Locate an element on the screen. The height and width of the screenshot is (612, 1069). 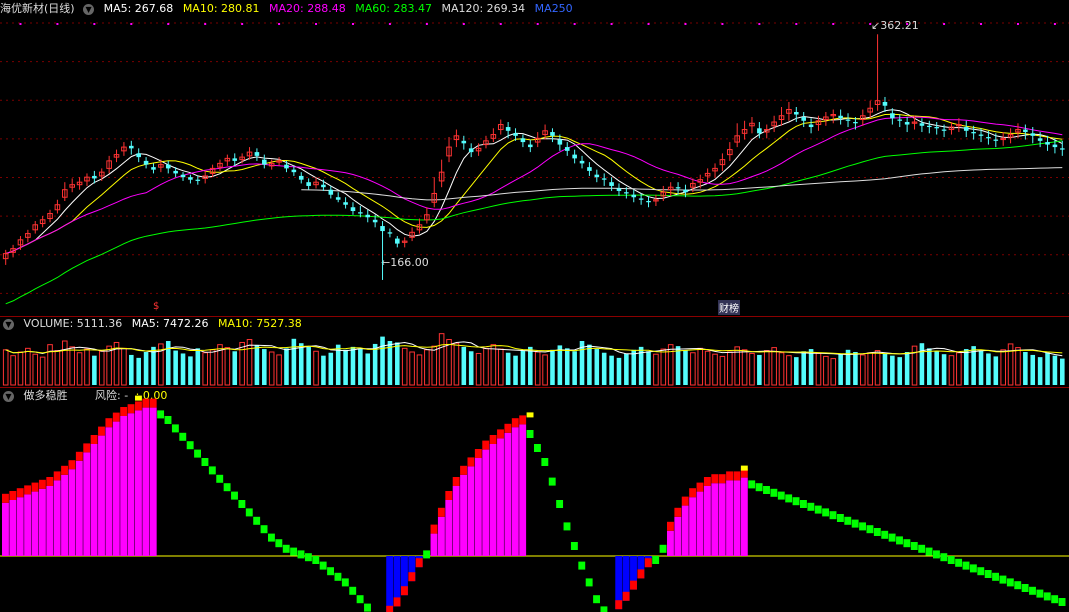
indicator-title: 做多稳胜 is located at coordinates (45, 395).